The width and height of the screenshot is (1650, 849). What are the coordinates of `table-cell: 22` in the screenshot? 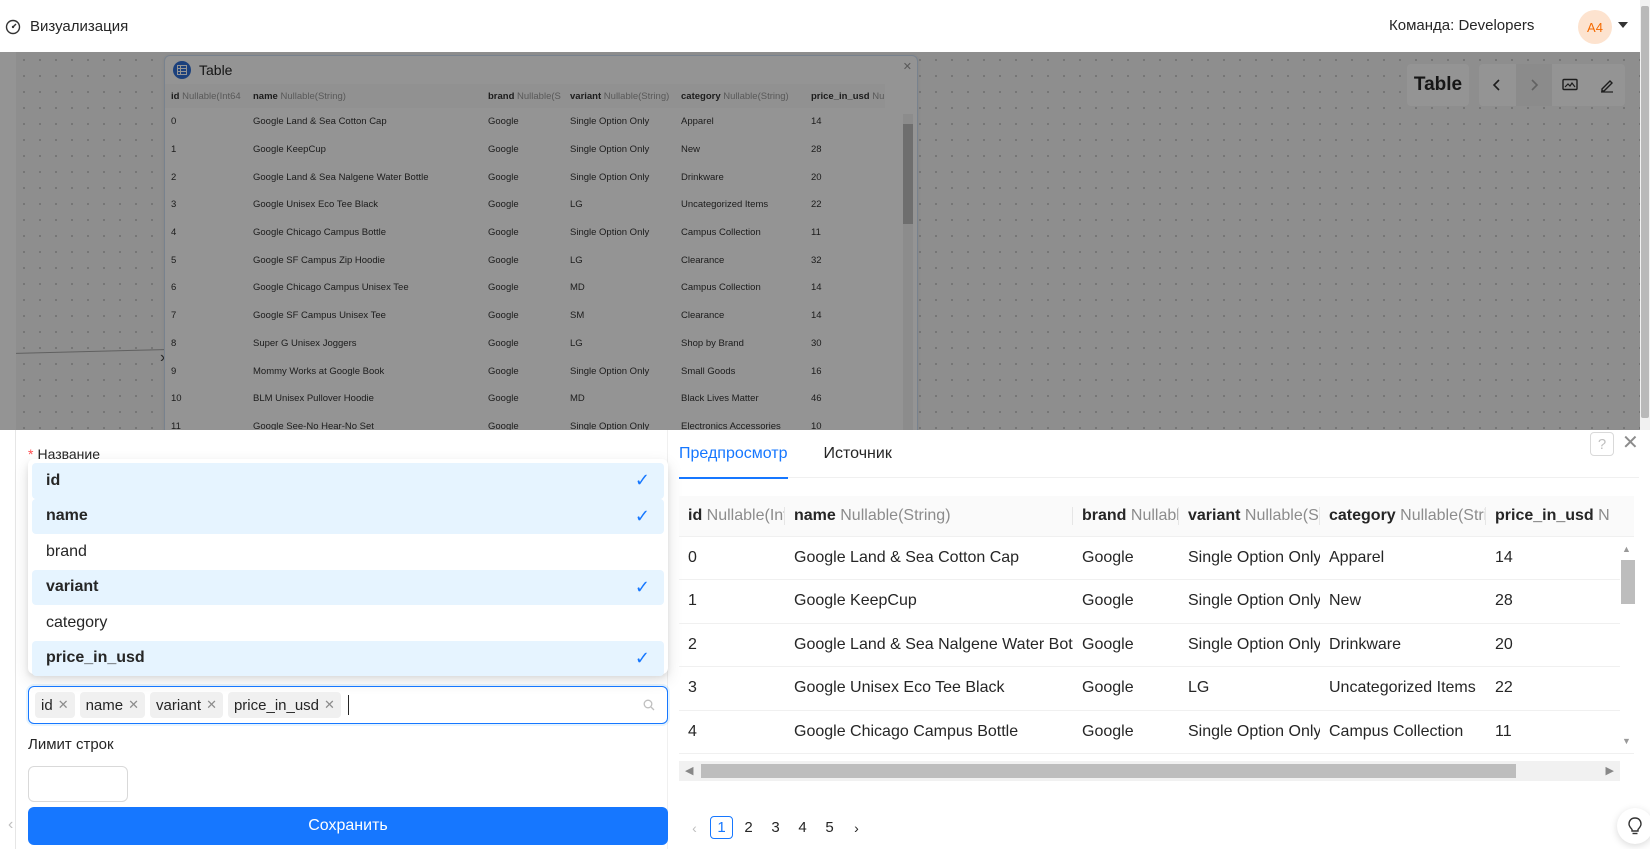 It's located at (1560, 688).